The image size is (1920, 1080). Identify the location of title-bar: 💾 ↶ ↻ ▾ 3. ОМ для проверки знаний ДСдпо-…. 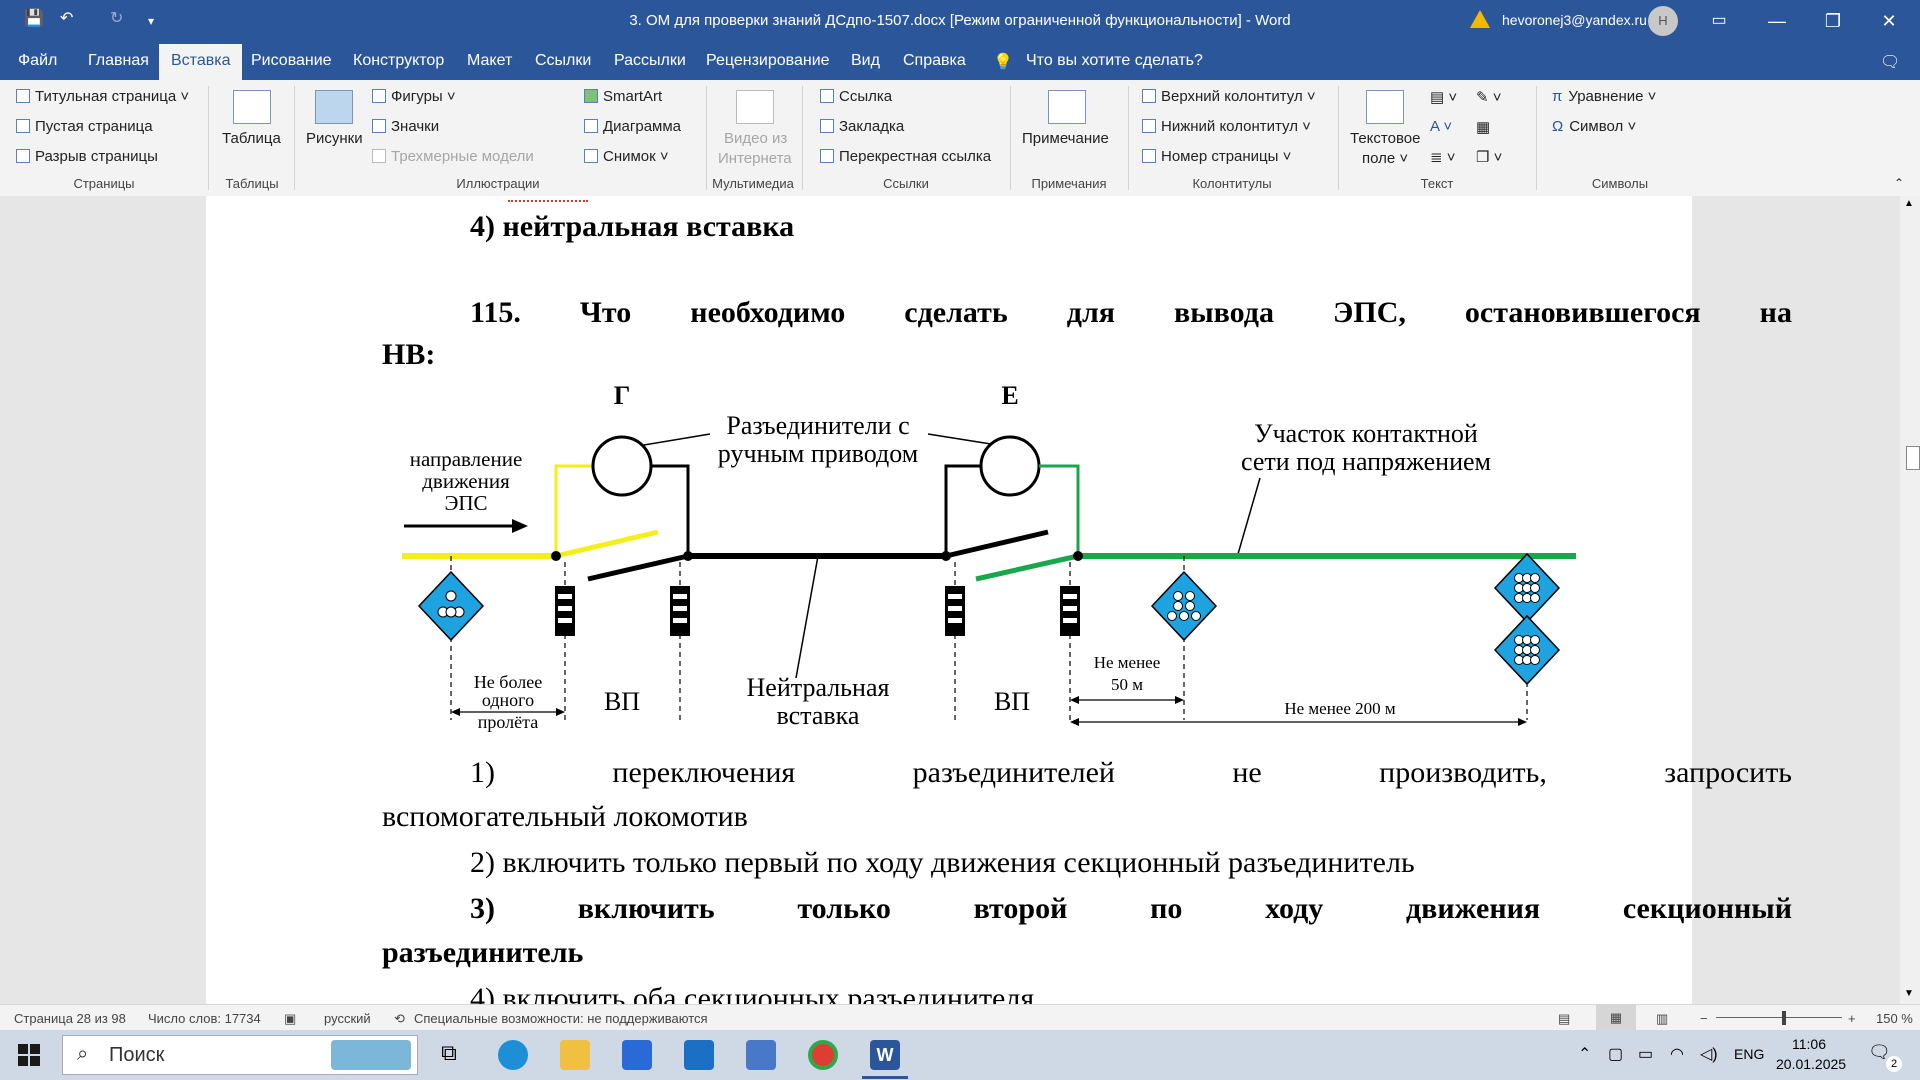
(960, 21).